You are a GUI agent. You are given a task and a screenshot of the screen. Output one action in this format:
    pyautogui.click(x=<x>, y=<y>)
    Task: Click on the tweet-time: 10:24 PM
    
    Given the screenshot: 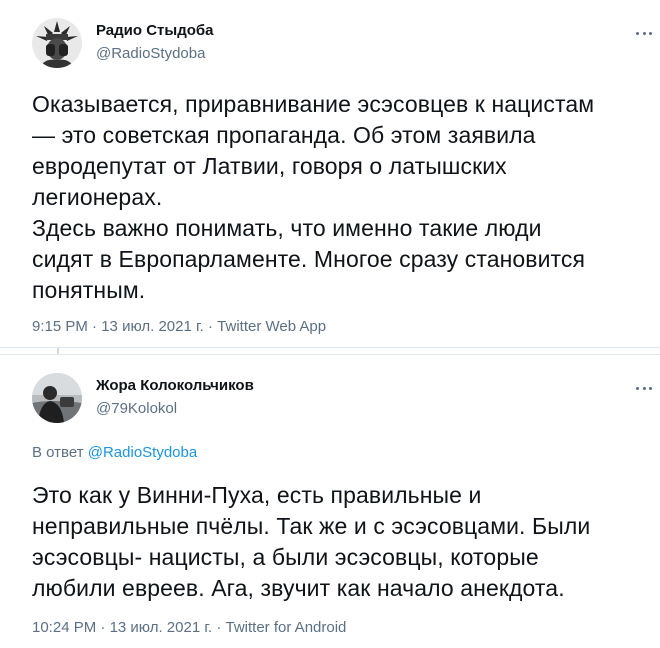 What is the action you would take?
    pyautogui.click(x=64, y=627)
    